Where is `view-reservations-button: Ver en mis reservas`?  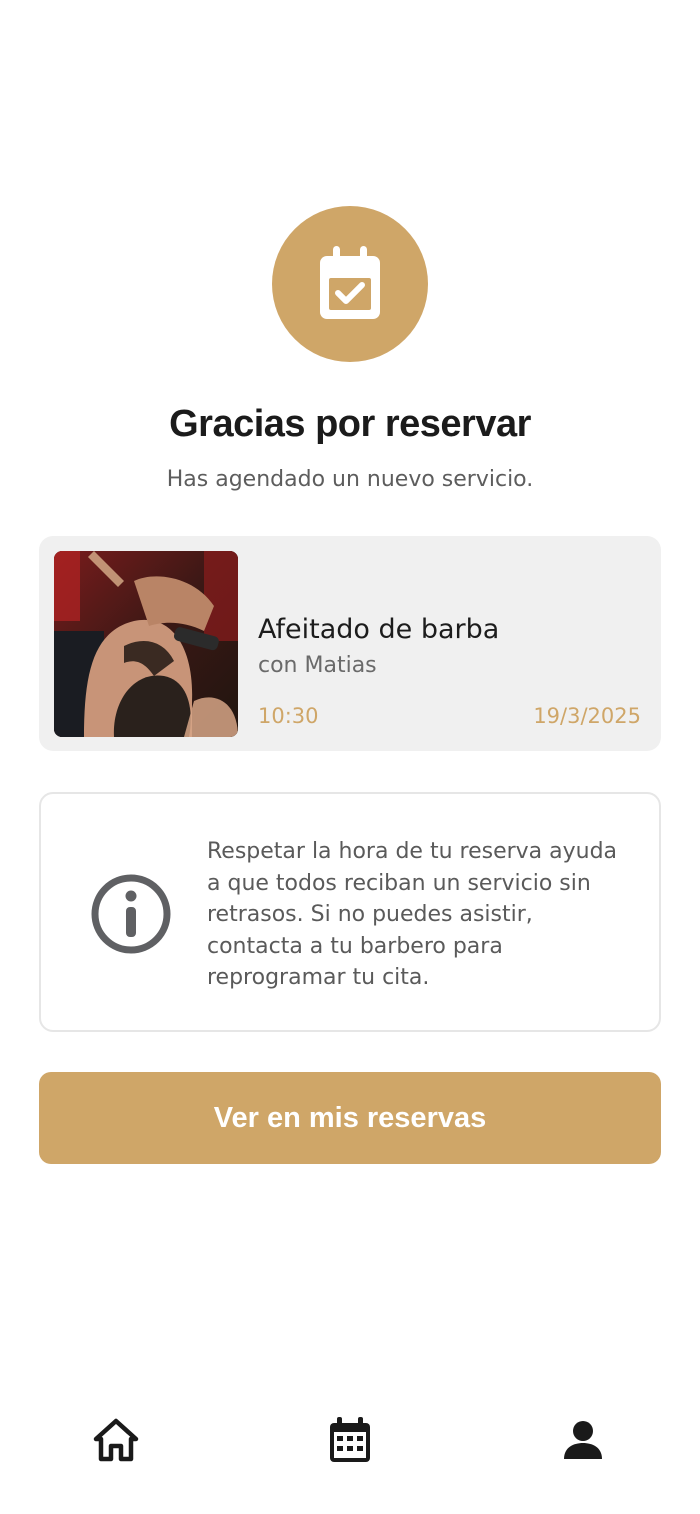
view-reservations-button: Ver en mis reservas is located at coordinates (350, 1118).